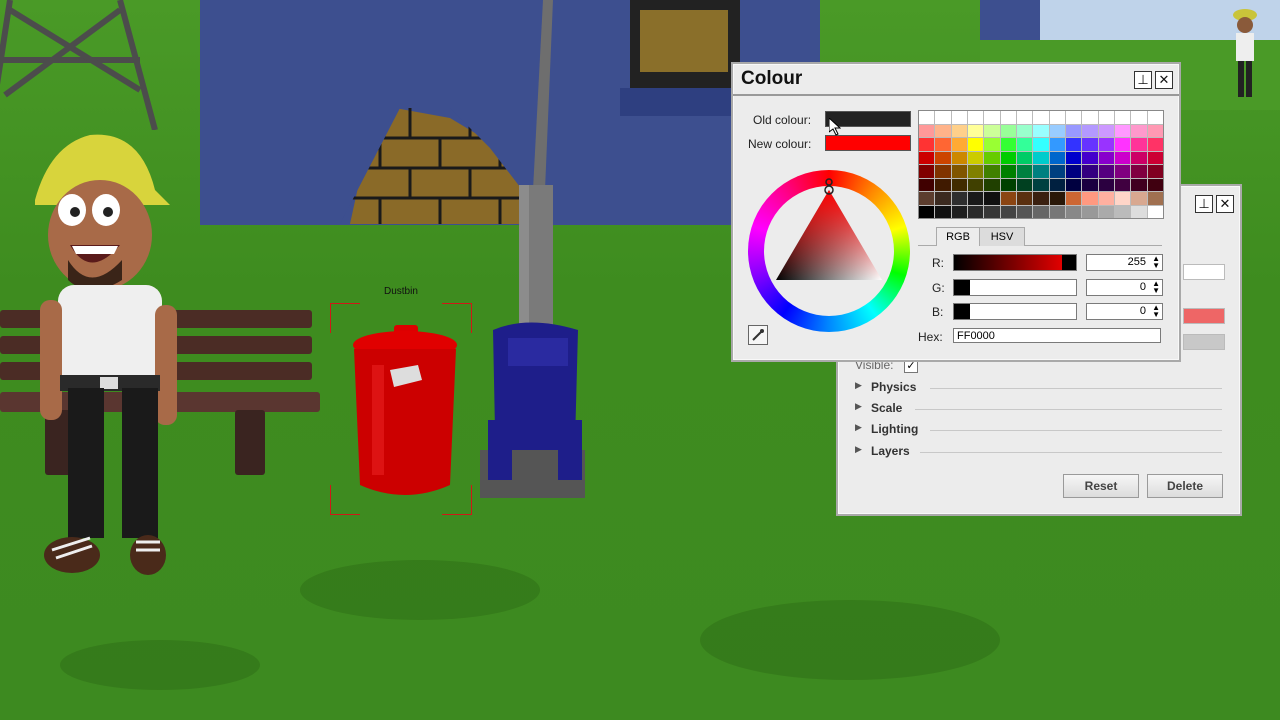 This screenshot has width=1280, height=720. Describe the element at coordinates (1204, 272) in the screenshot. I see `field` at that location.